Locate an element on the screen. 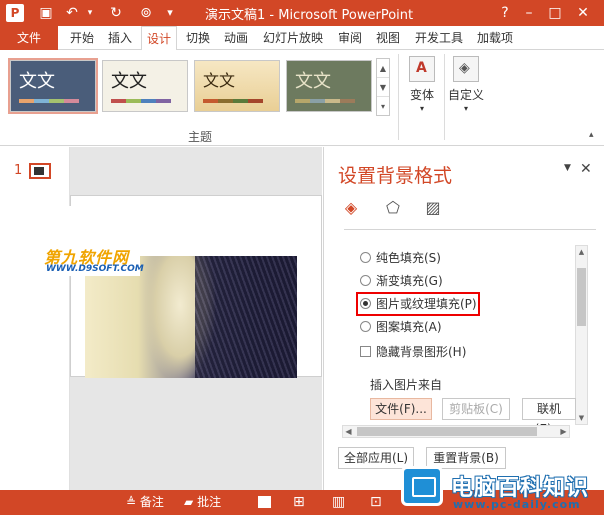 The width and height of the screenshot is (604, 515). undo-icon: ↶ is located at coordinates (72, 13).